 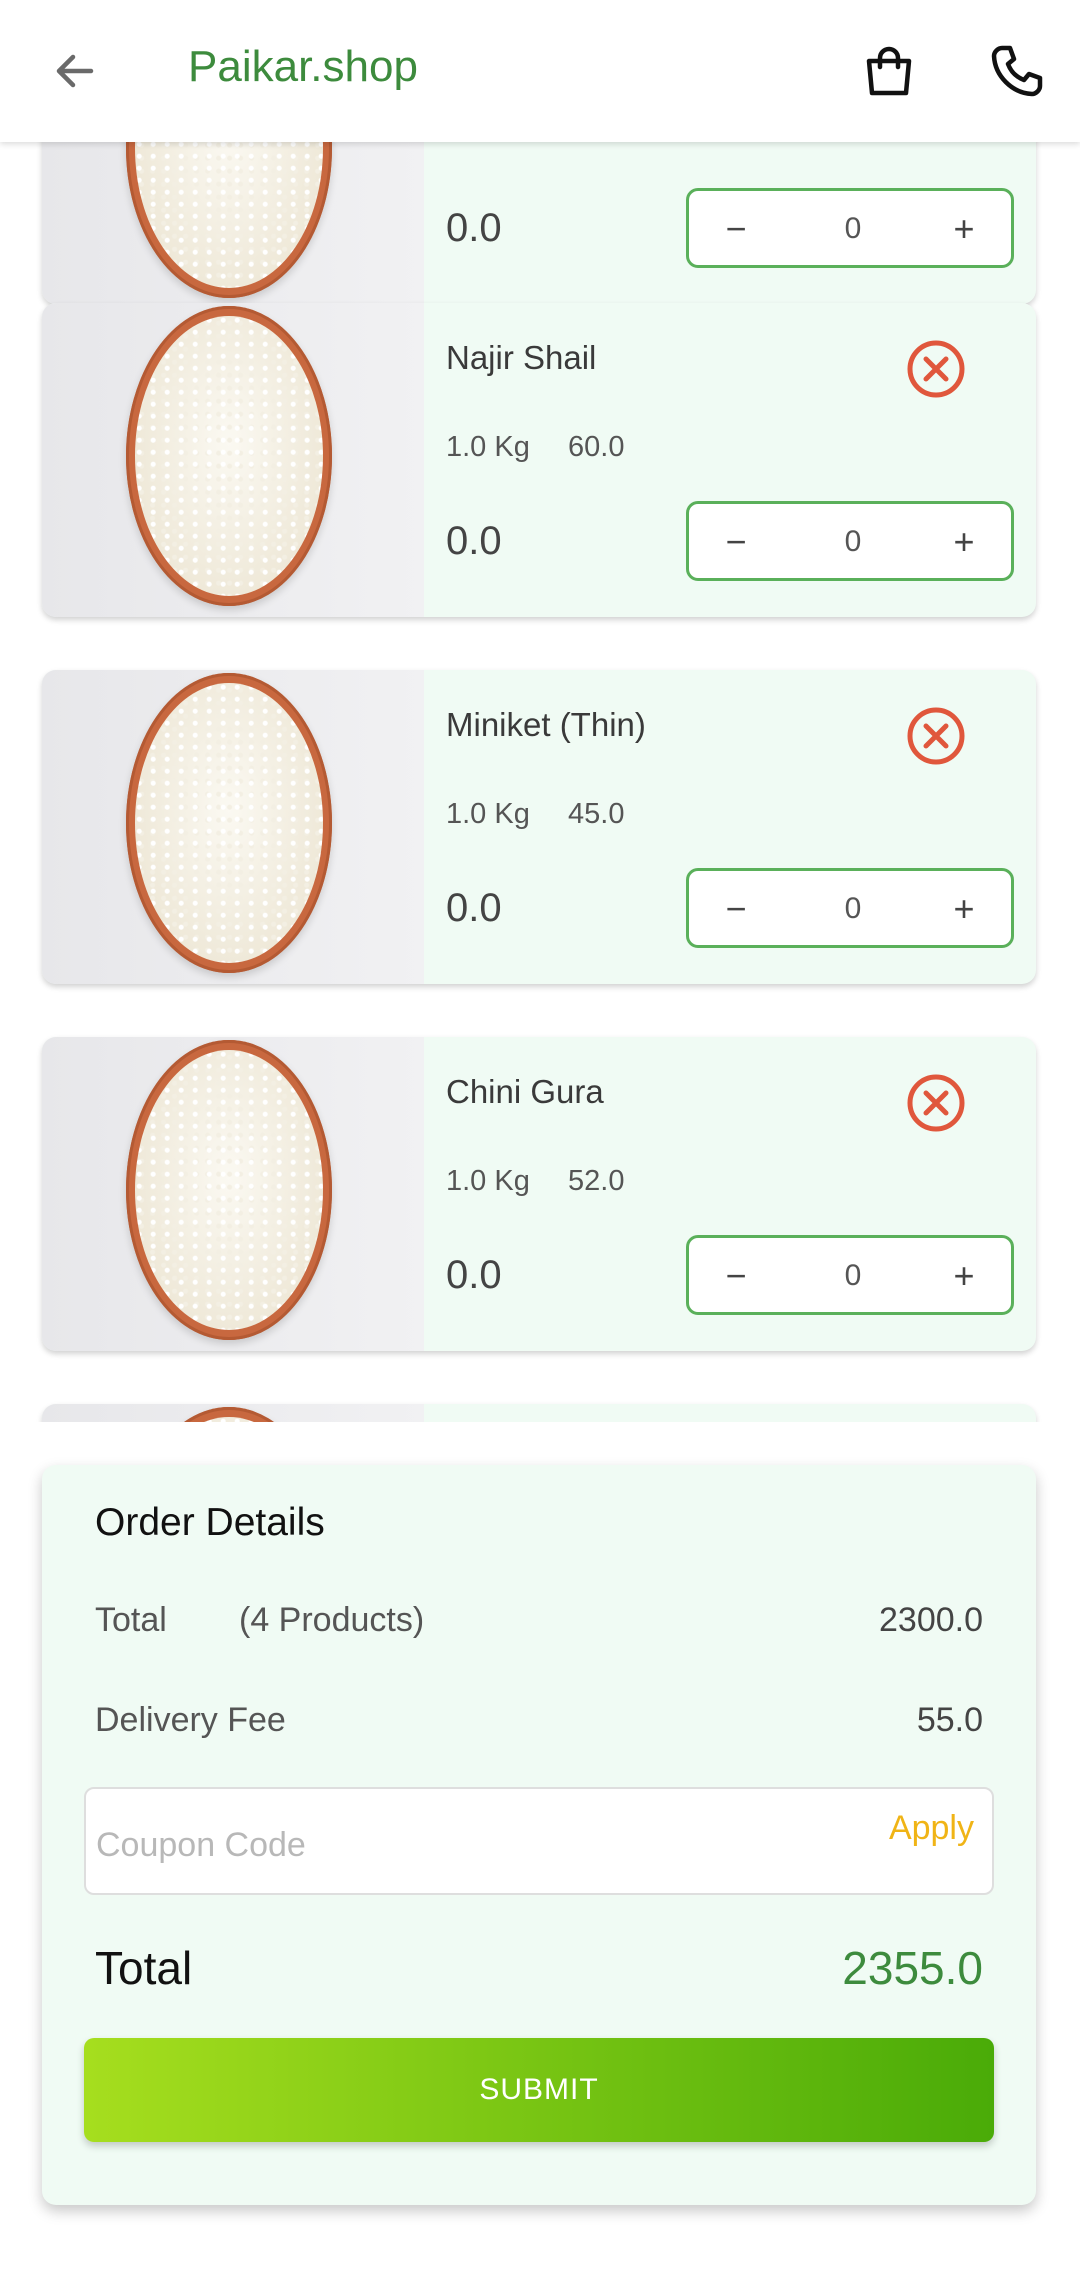 I want to click on coupon-box: Apply, so click(x=539, y=1841).